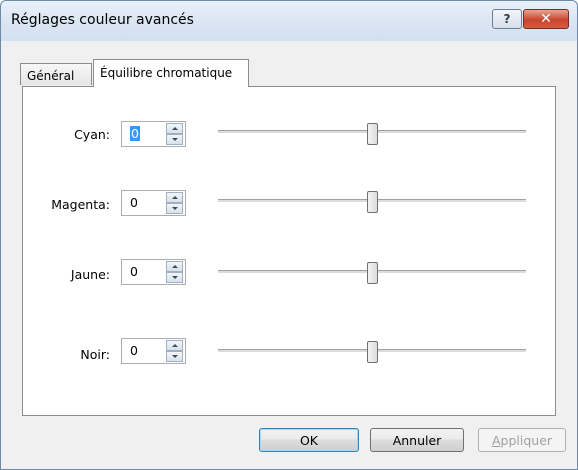  I want to click on close-button: ✕, so click(546, 19).